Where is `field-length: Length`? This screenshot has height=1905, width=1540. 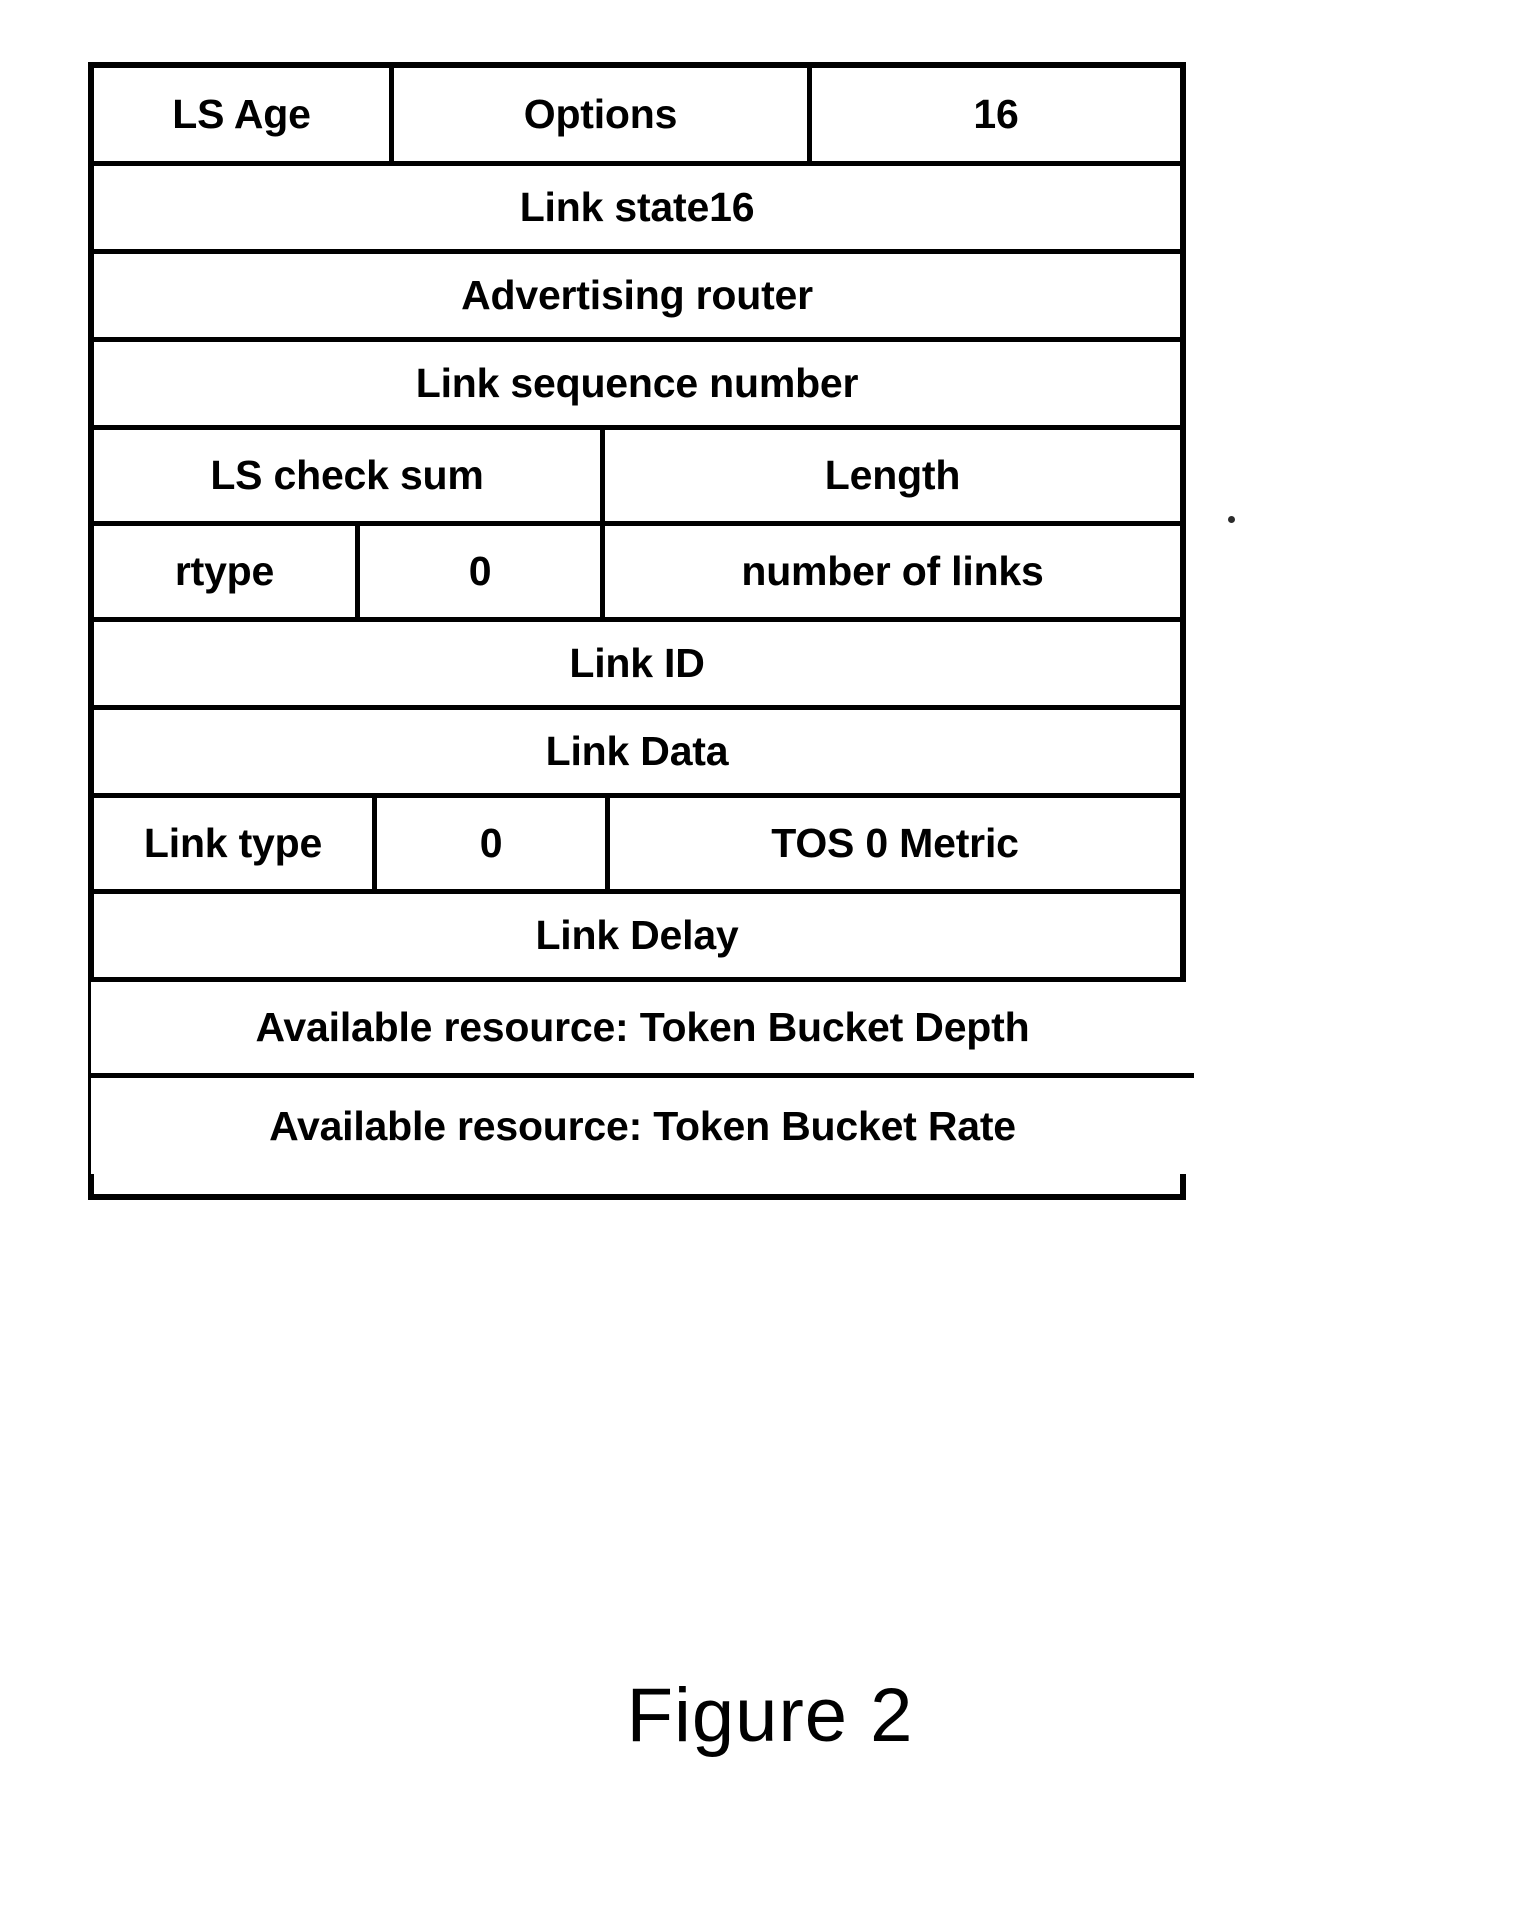
field-length: Length is located at coordinates (892, 475).